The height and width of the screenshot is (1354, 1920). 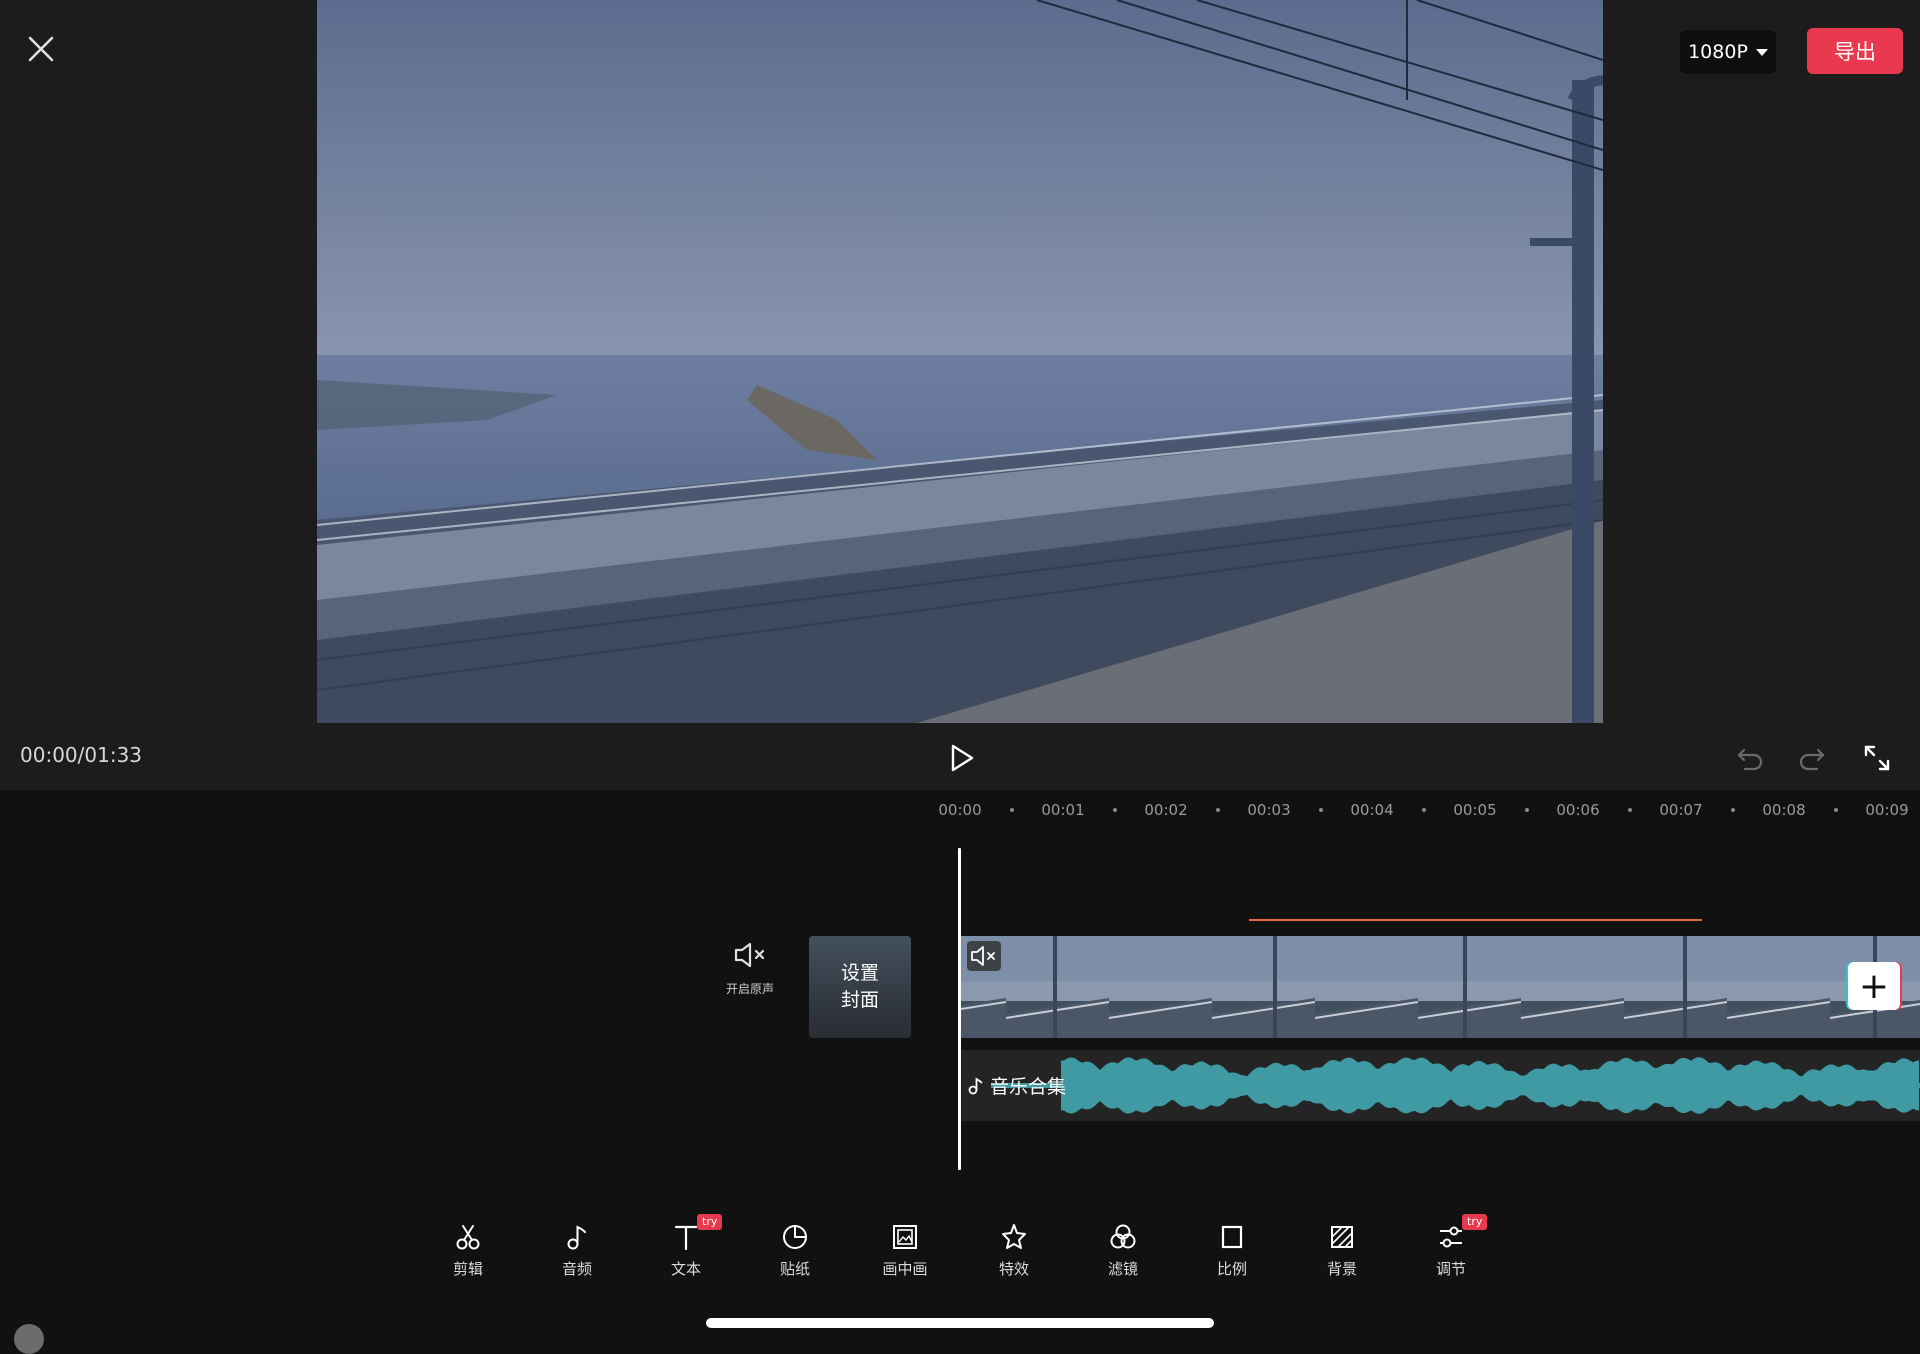 I want to click on audio-track-label: 音乐合集, so click(x=1017, y=1085).